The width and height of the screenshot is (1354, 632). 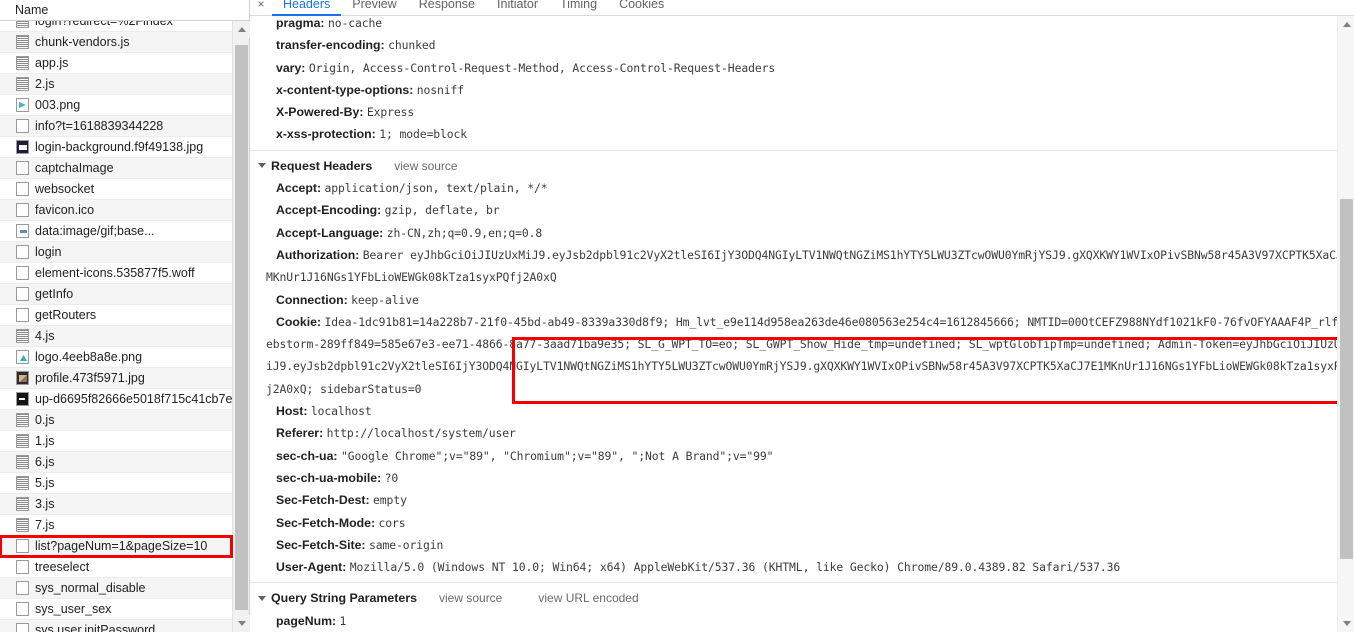 I want to click on request-list-item: app.js, so click(x=116, y=63).